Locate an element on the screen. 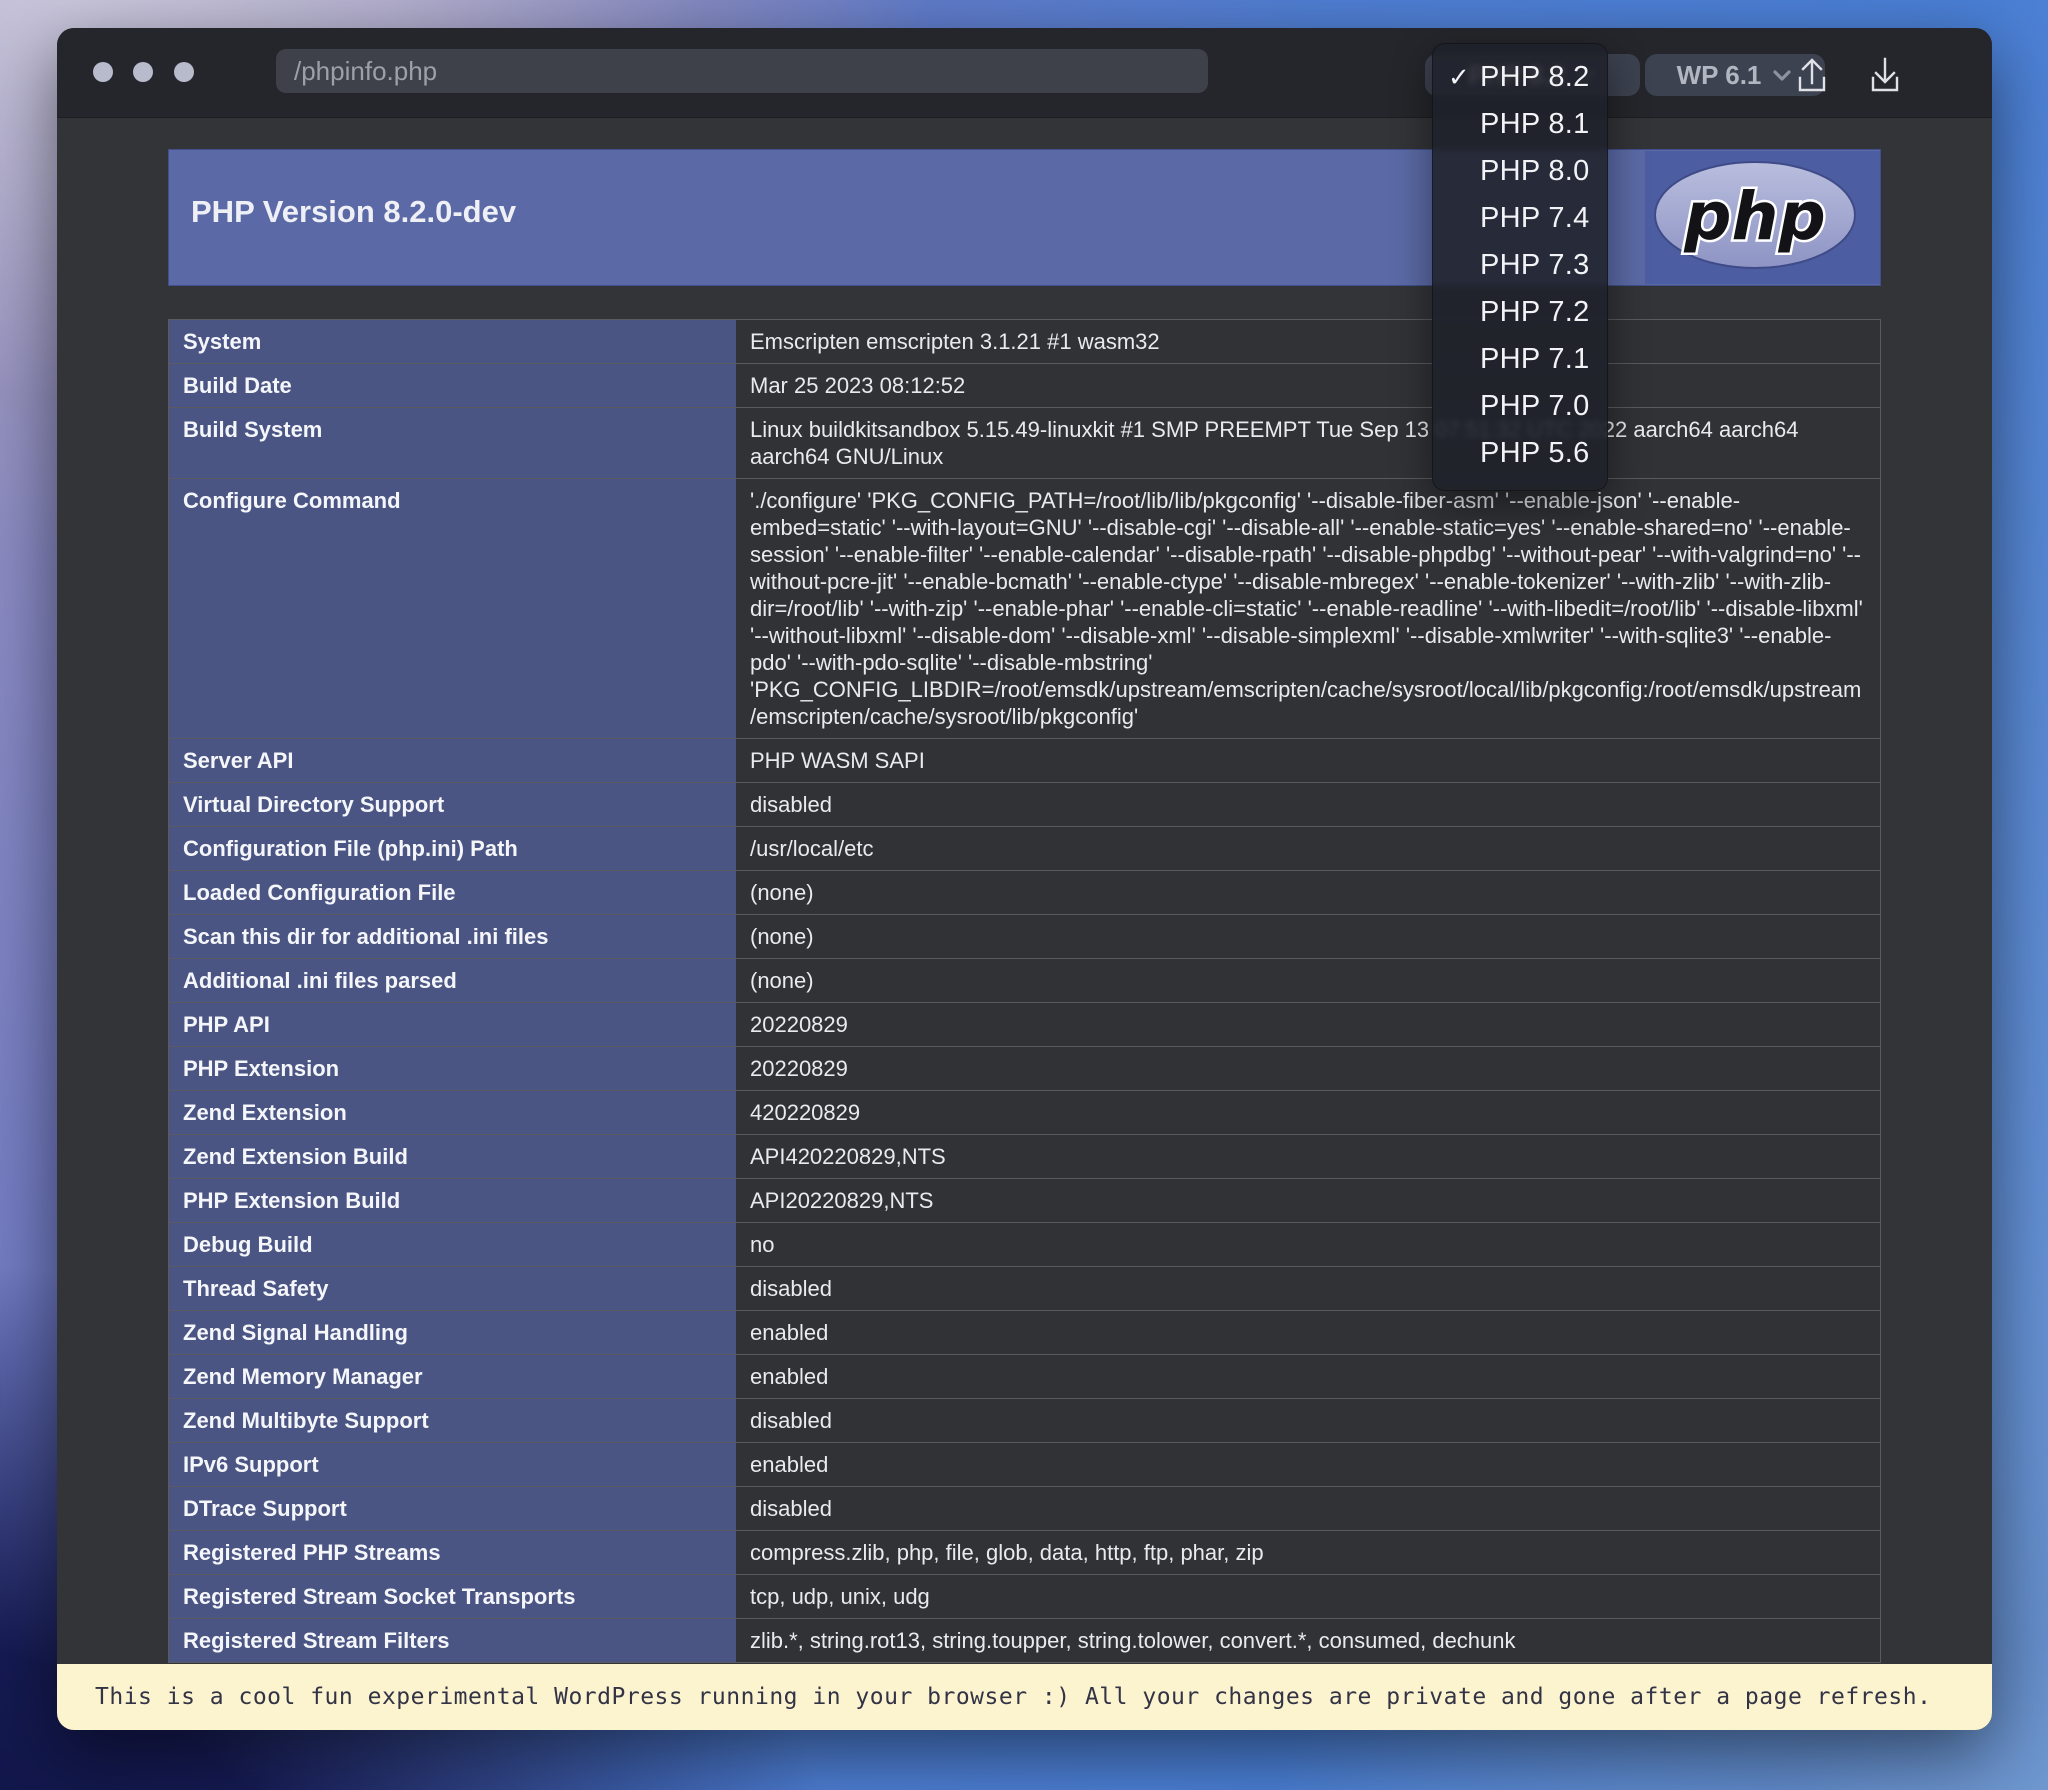 This screenshot has height=1790, width=2048. row-label: Registered Stream Socket Transports is located at coordinates (452, 1596).